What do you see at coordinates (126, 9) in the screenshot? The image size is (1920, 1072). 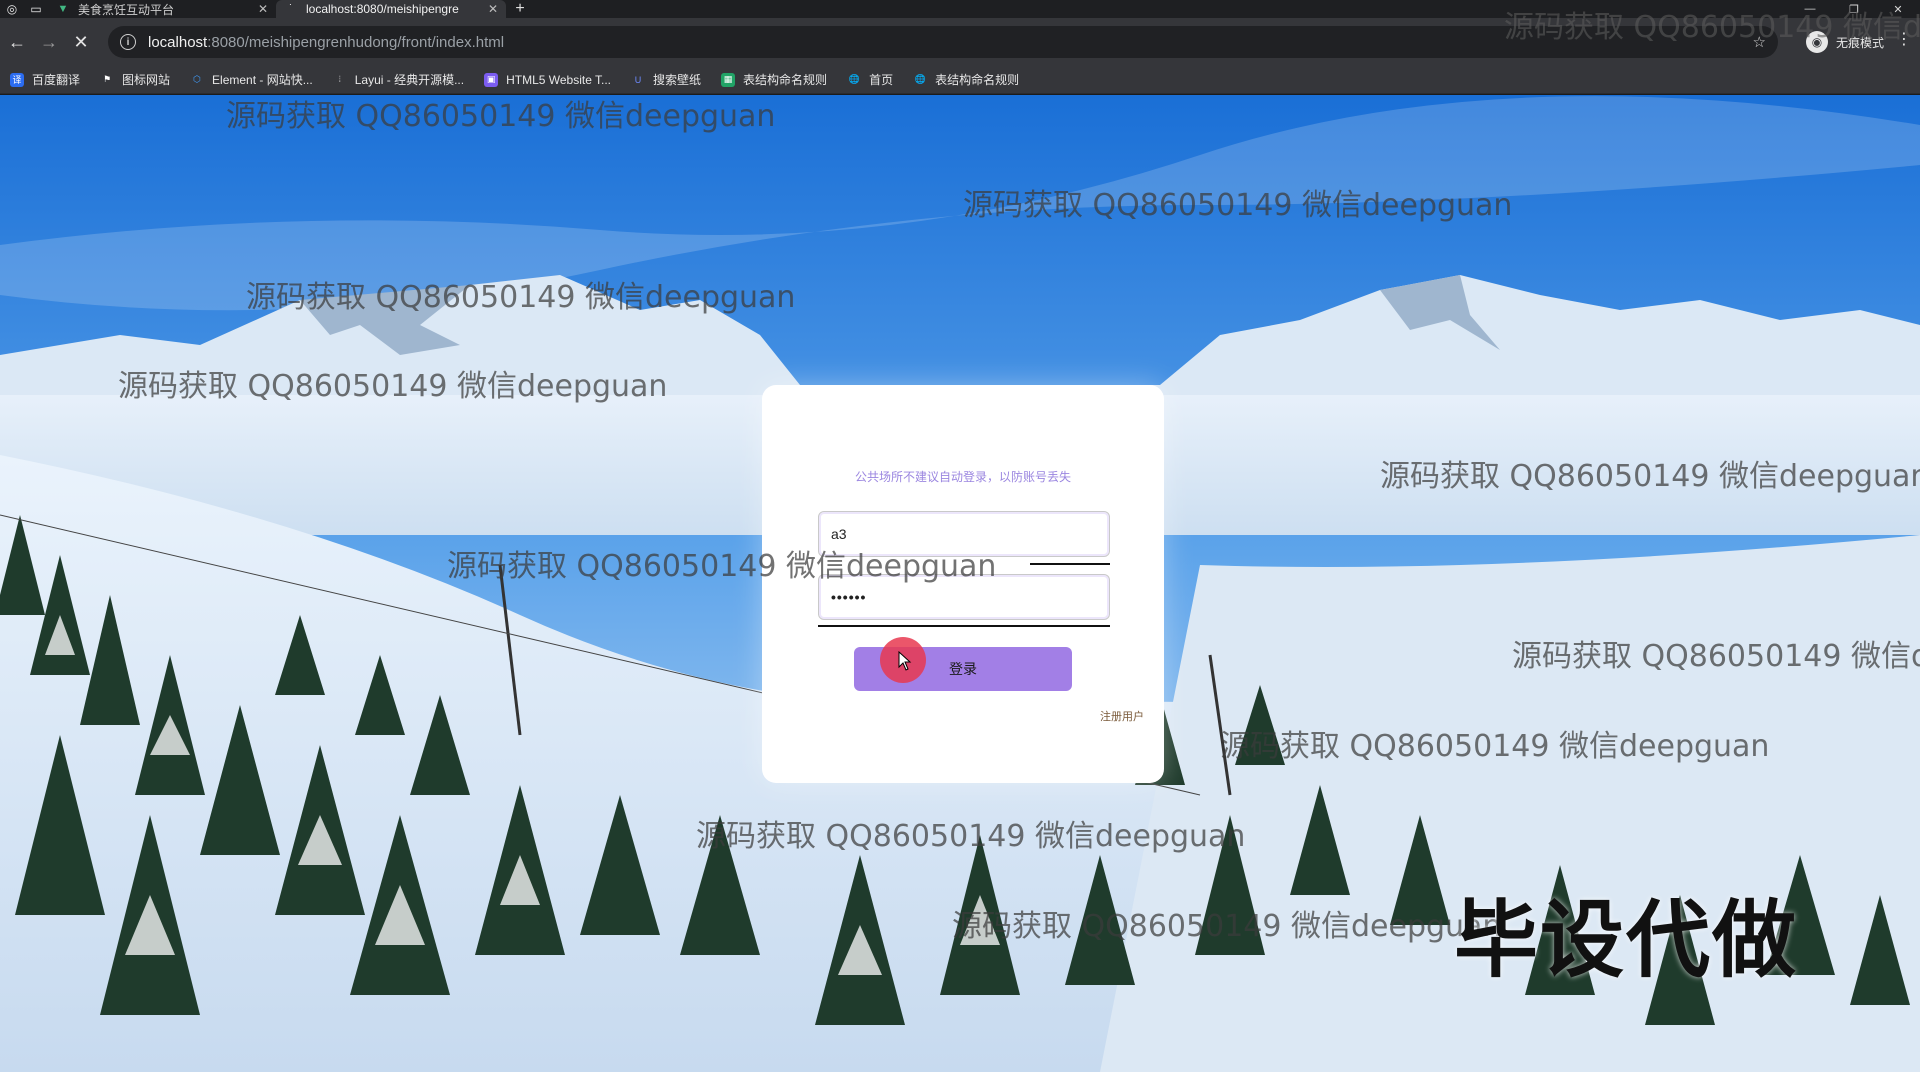 I see `tab-title: 美食烹饪互动平台` at bounding box center [126, 9].